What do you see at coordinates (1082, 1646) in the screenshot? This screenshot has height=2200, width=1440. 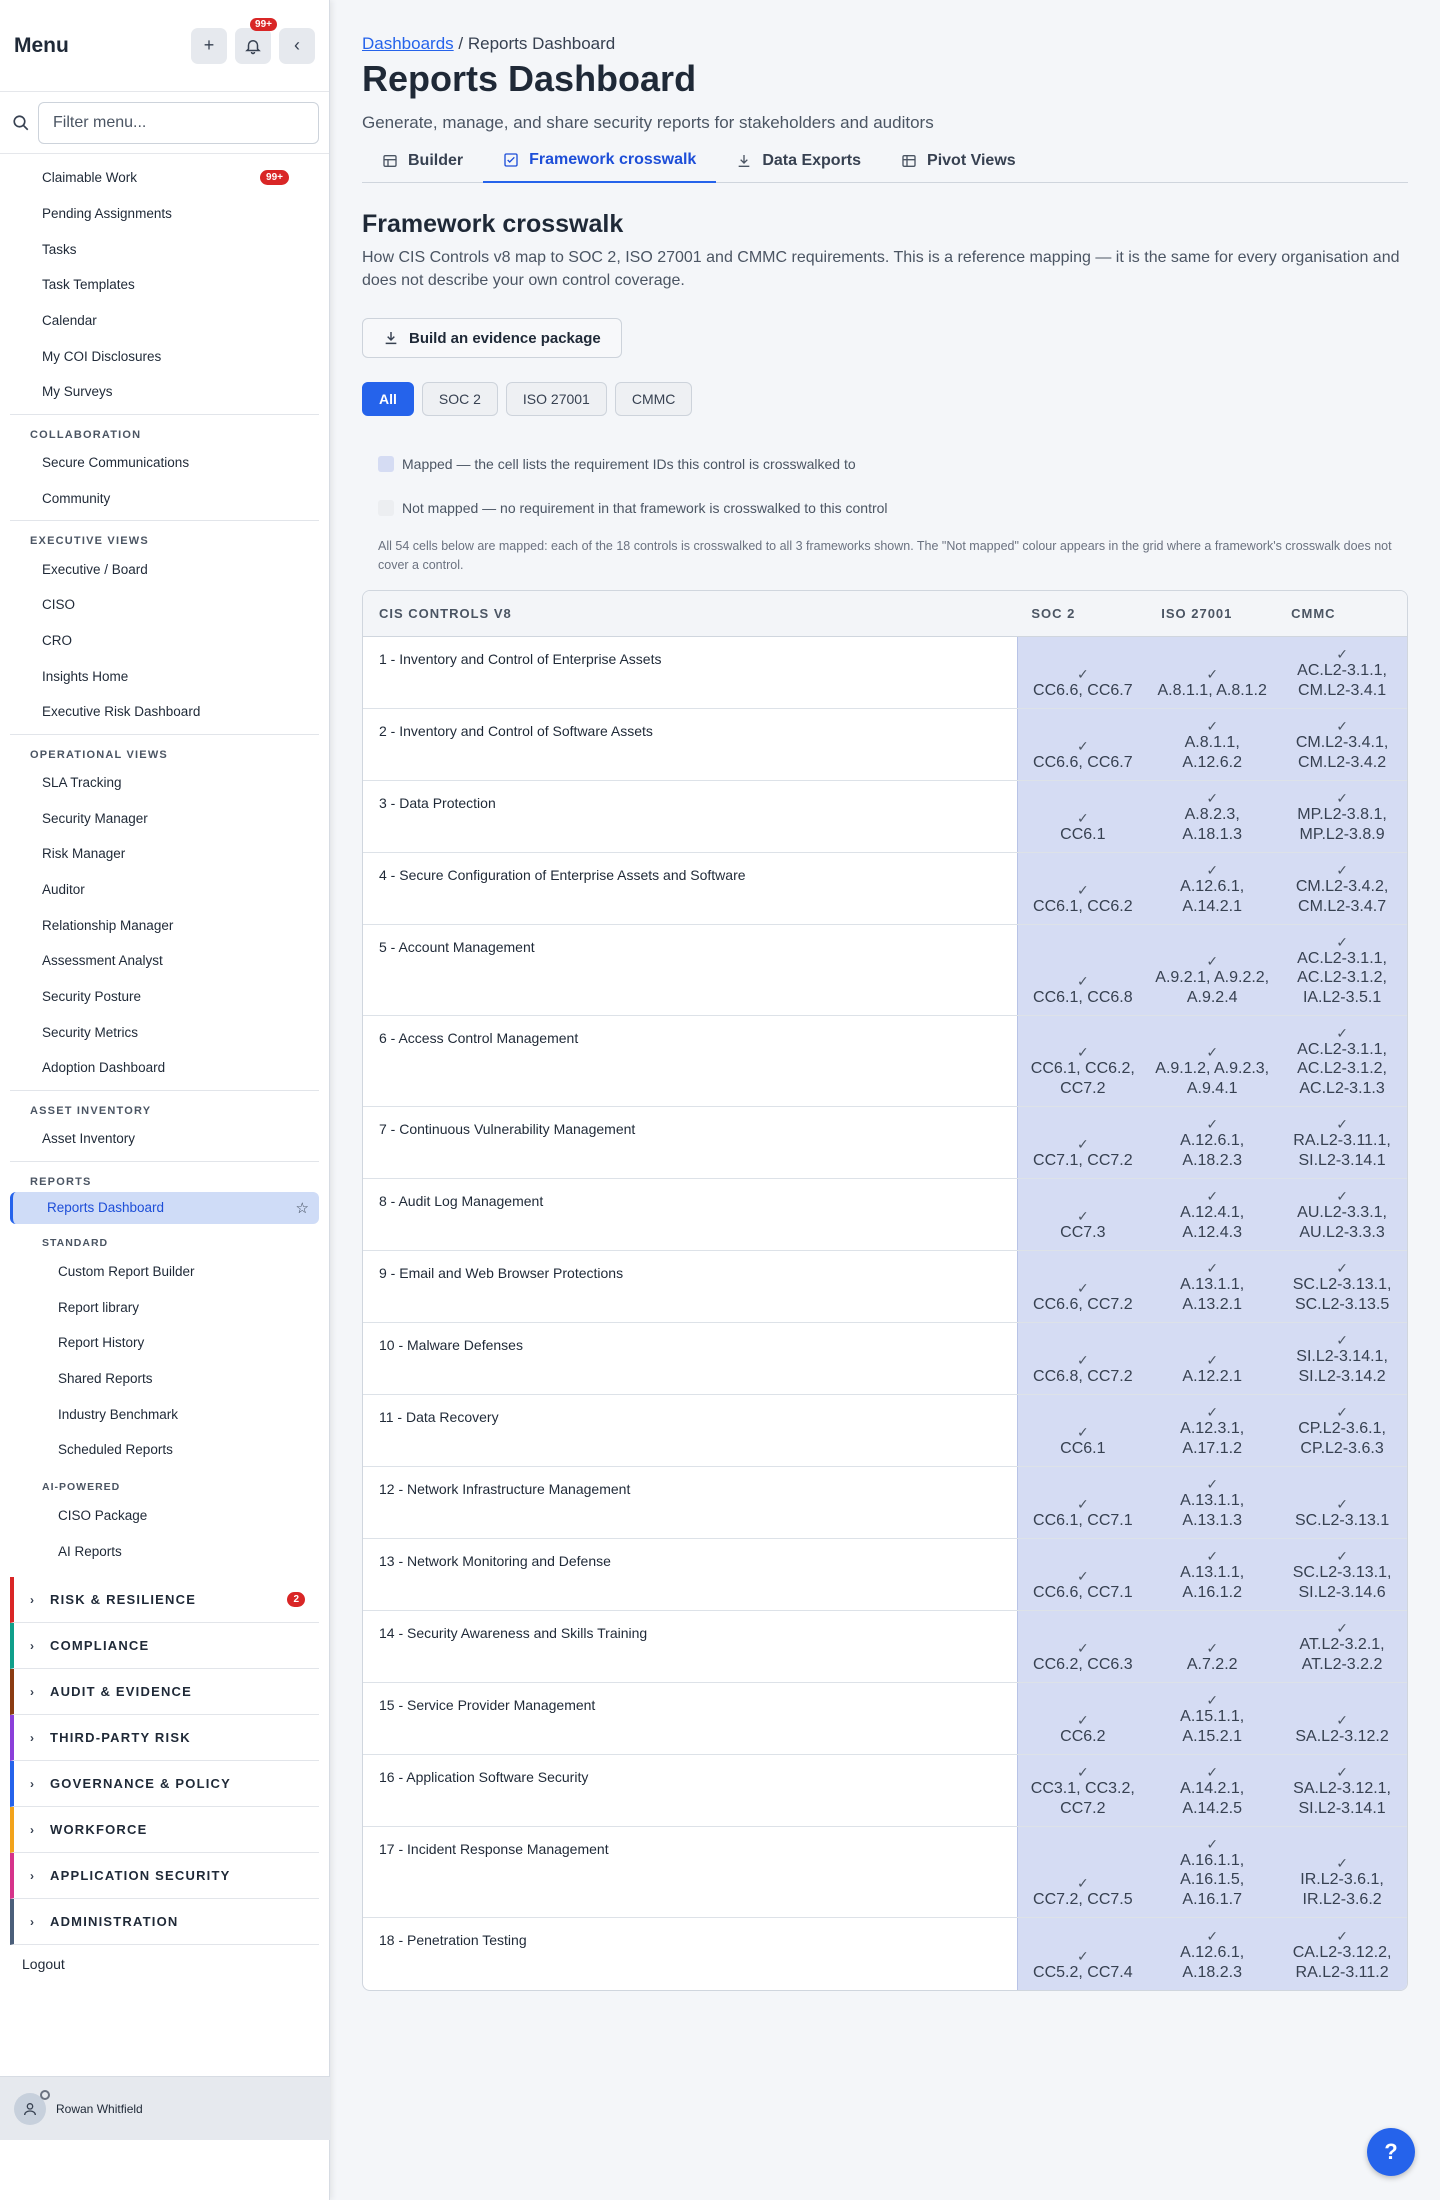 I see `mapping-cell-soc2: ✓ CC6.2, CC6.3` at bounding box center [1082, 1646].